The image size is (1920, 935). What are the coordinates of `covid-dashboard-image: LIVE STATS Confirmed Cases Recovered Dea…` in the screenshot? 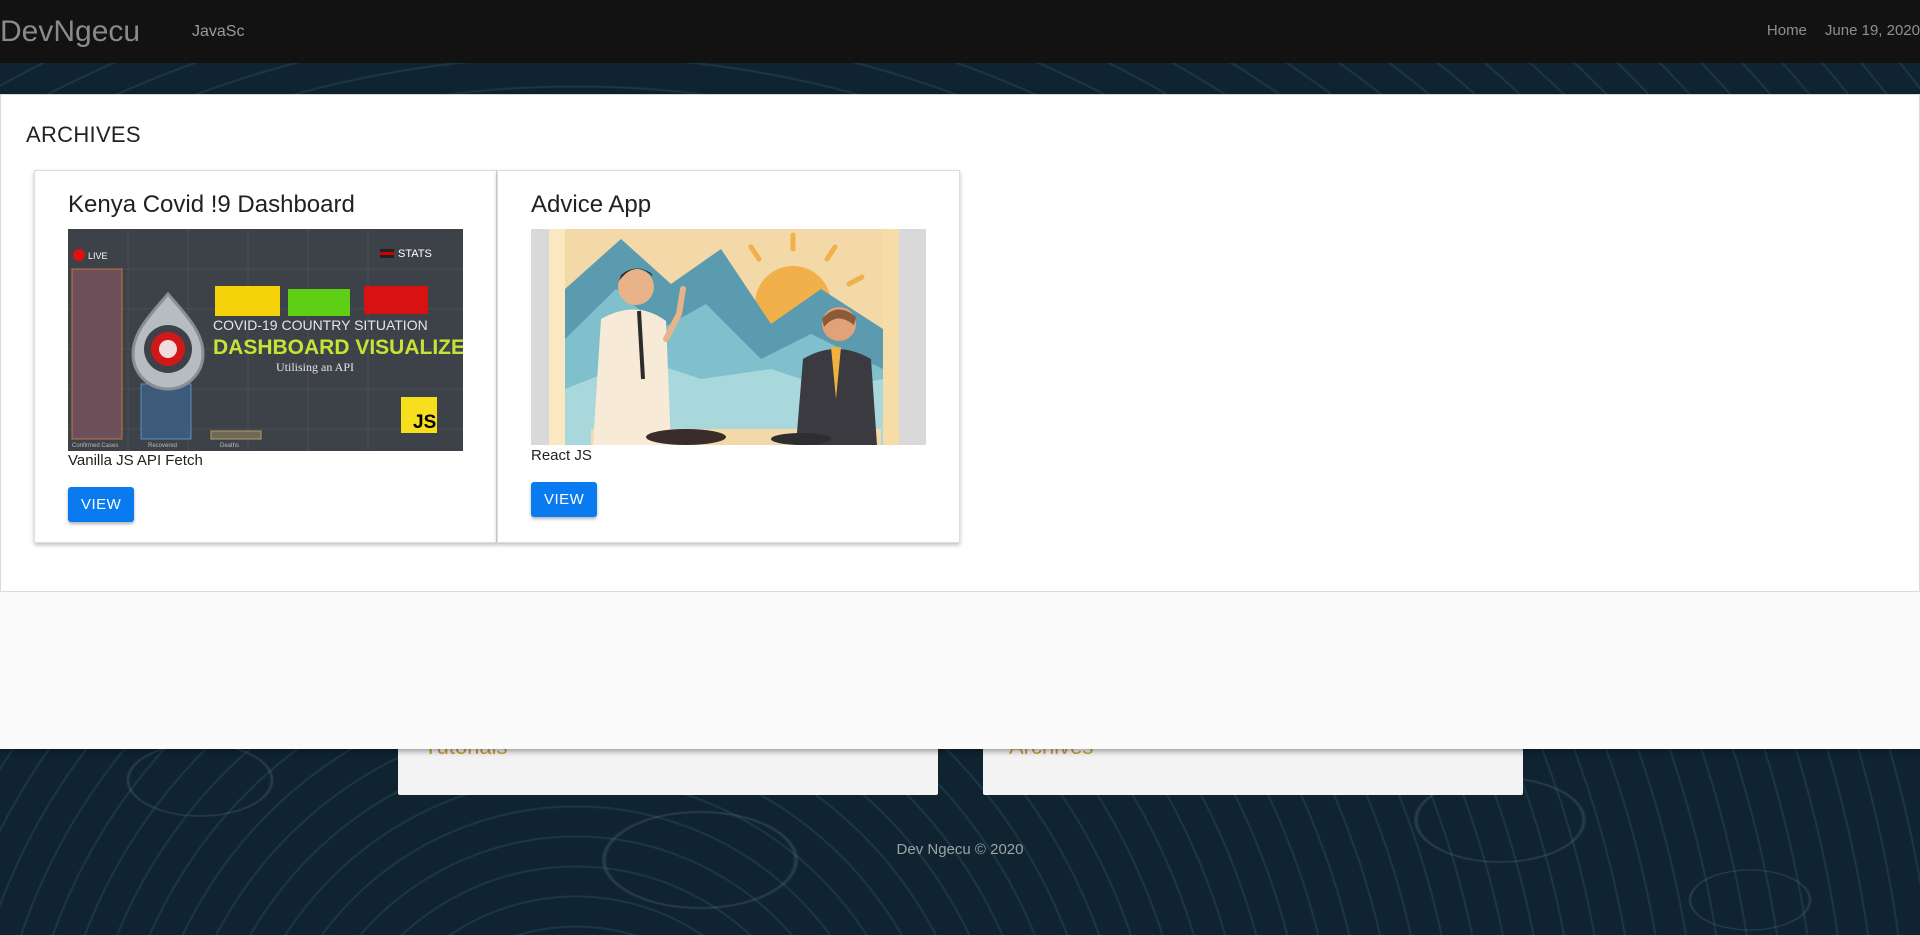 It's located at (265, 340).